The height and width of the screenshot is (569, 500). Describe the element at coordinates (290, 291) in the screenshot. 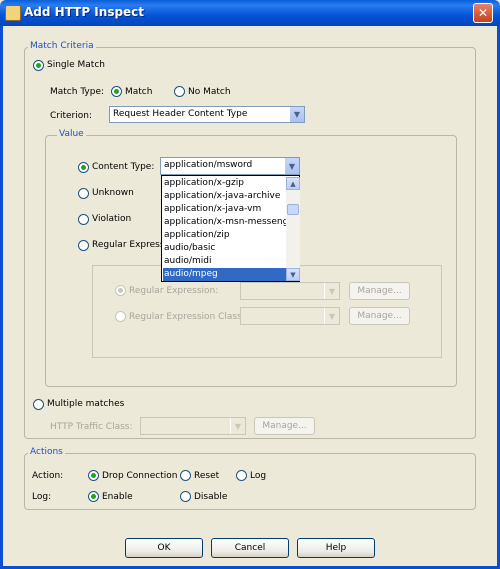

I see `regex-select: ▼` at that location.